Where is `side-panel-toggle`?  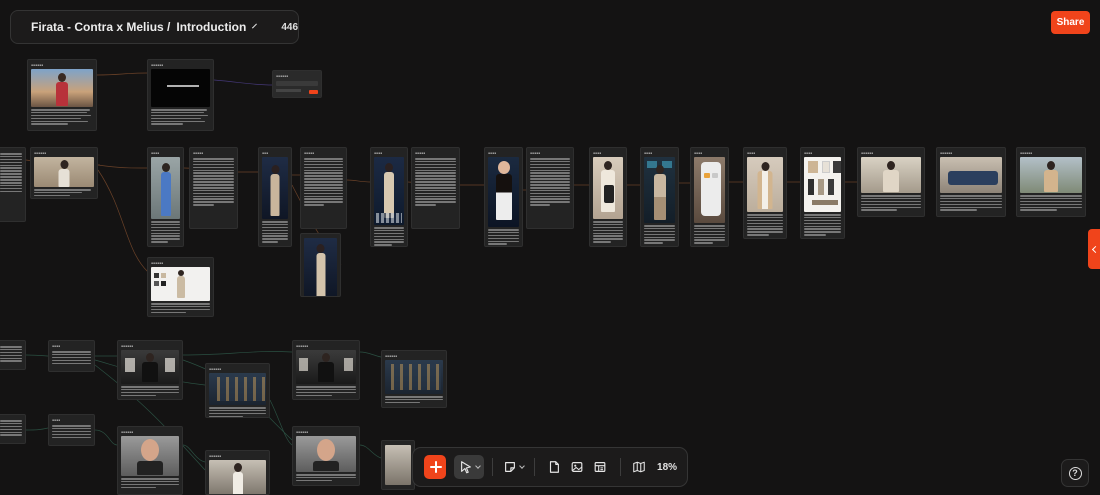
side-panel-toggle is located at coordinates (1094, 249).